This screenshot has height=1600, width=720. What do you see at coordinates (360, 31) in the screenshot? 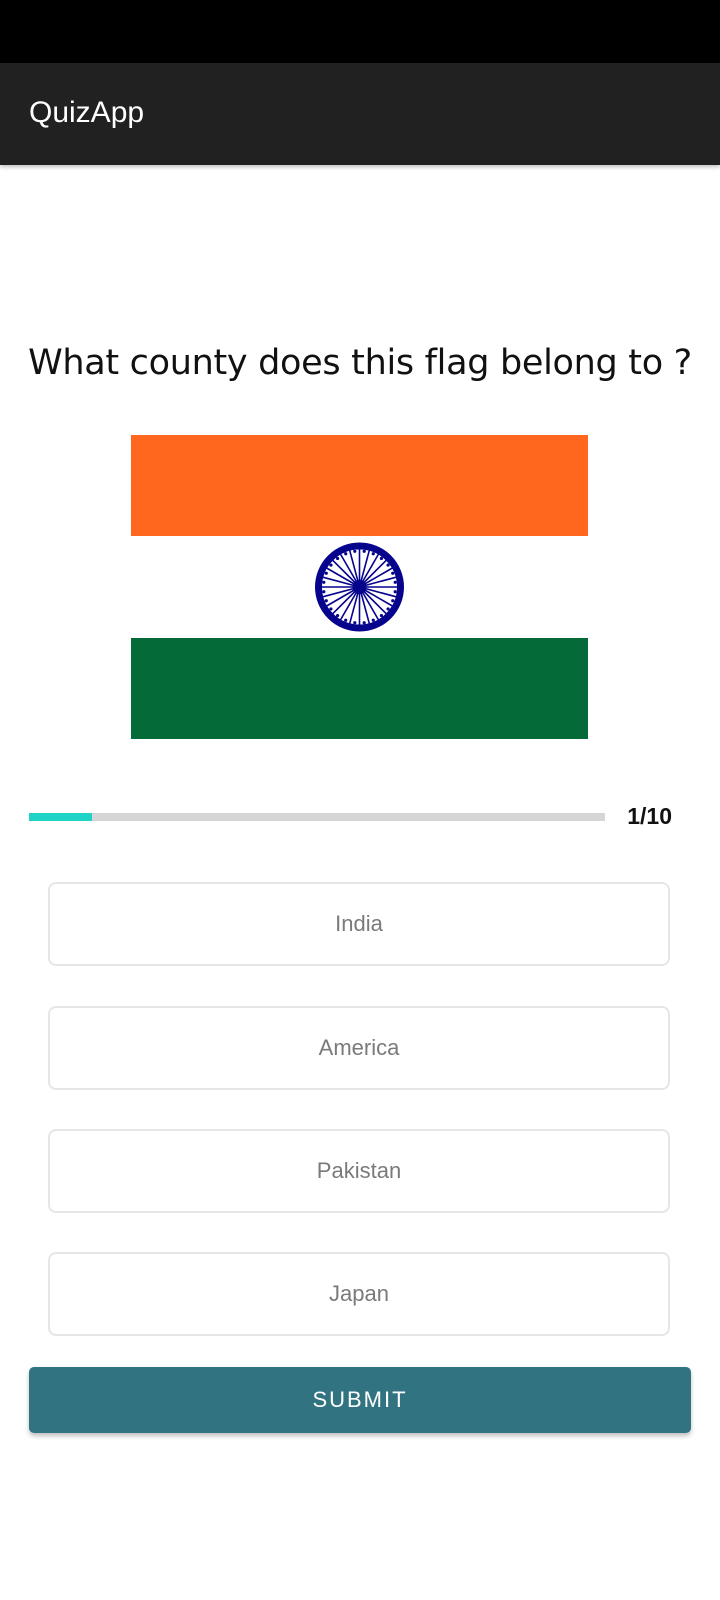
I see `status-bar` at bounding box center [360, 31].